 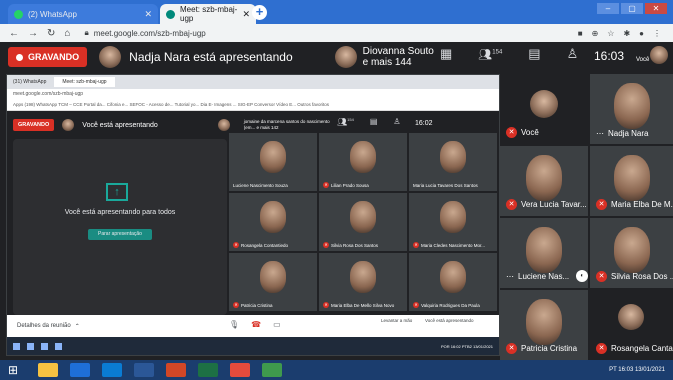 I want to click on start-button: ⊞, so click(x=13, y=370).